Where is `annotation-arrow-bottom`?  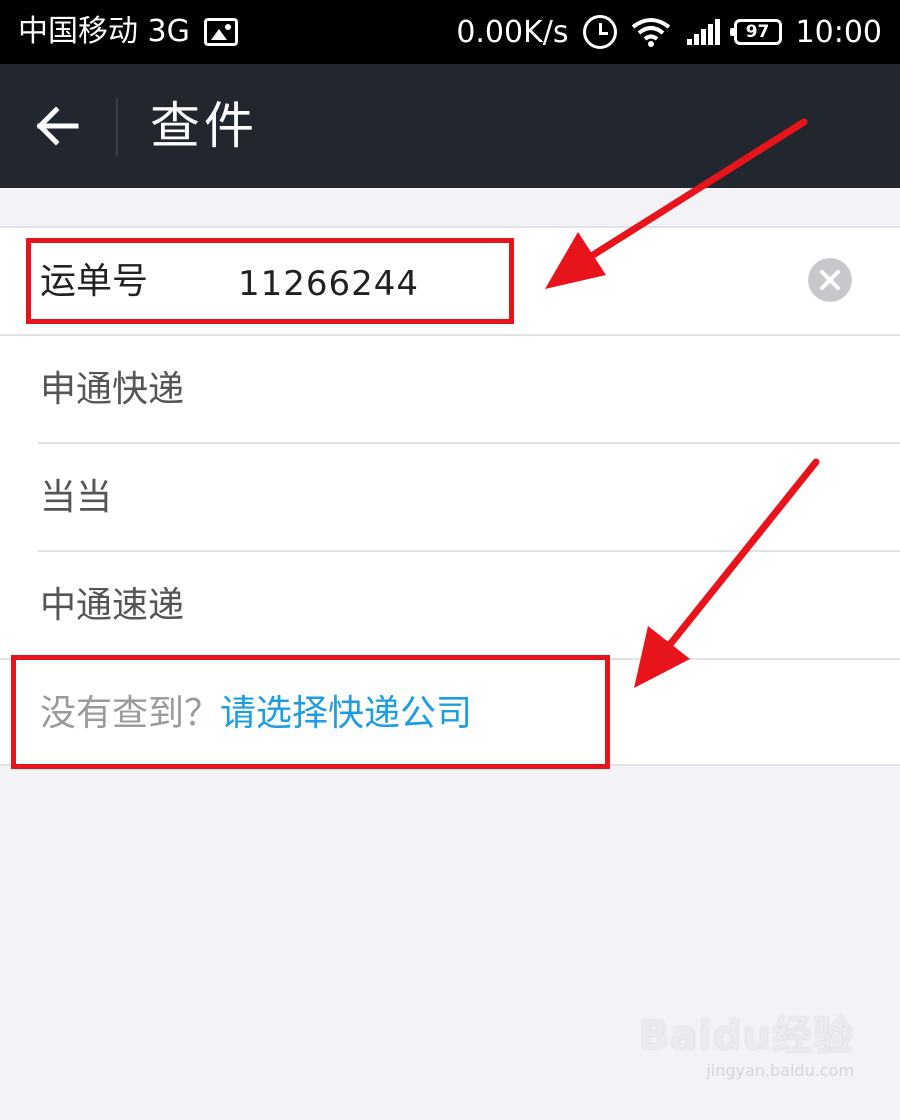
annotation-arrow-bottom is located at coordinates (727, 573).